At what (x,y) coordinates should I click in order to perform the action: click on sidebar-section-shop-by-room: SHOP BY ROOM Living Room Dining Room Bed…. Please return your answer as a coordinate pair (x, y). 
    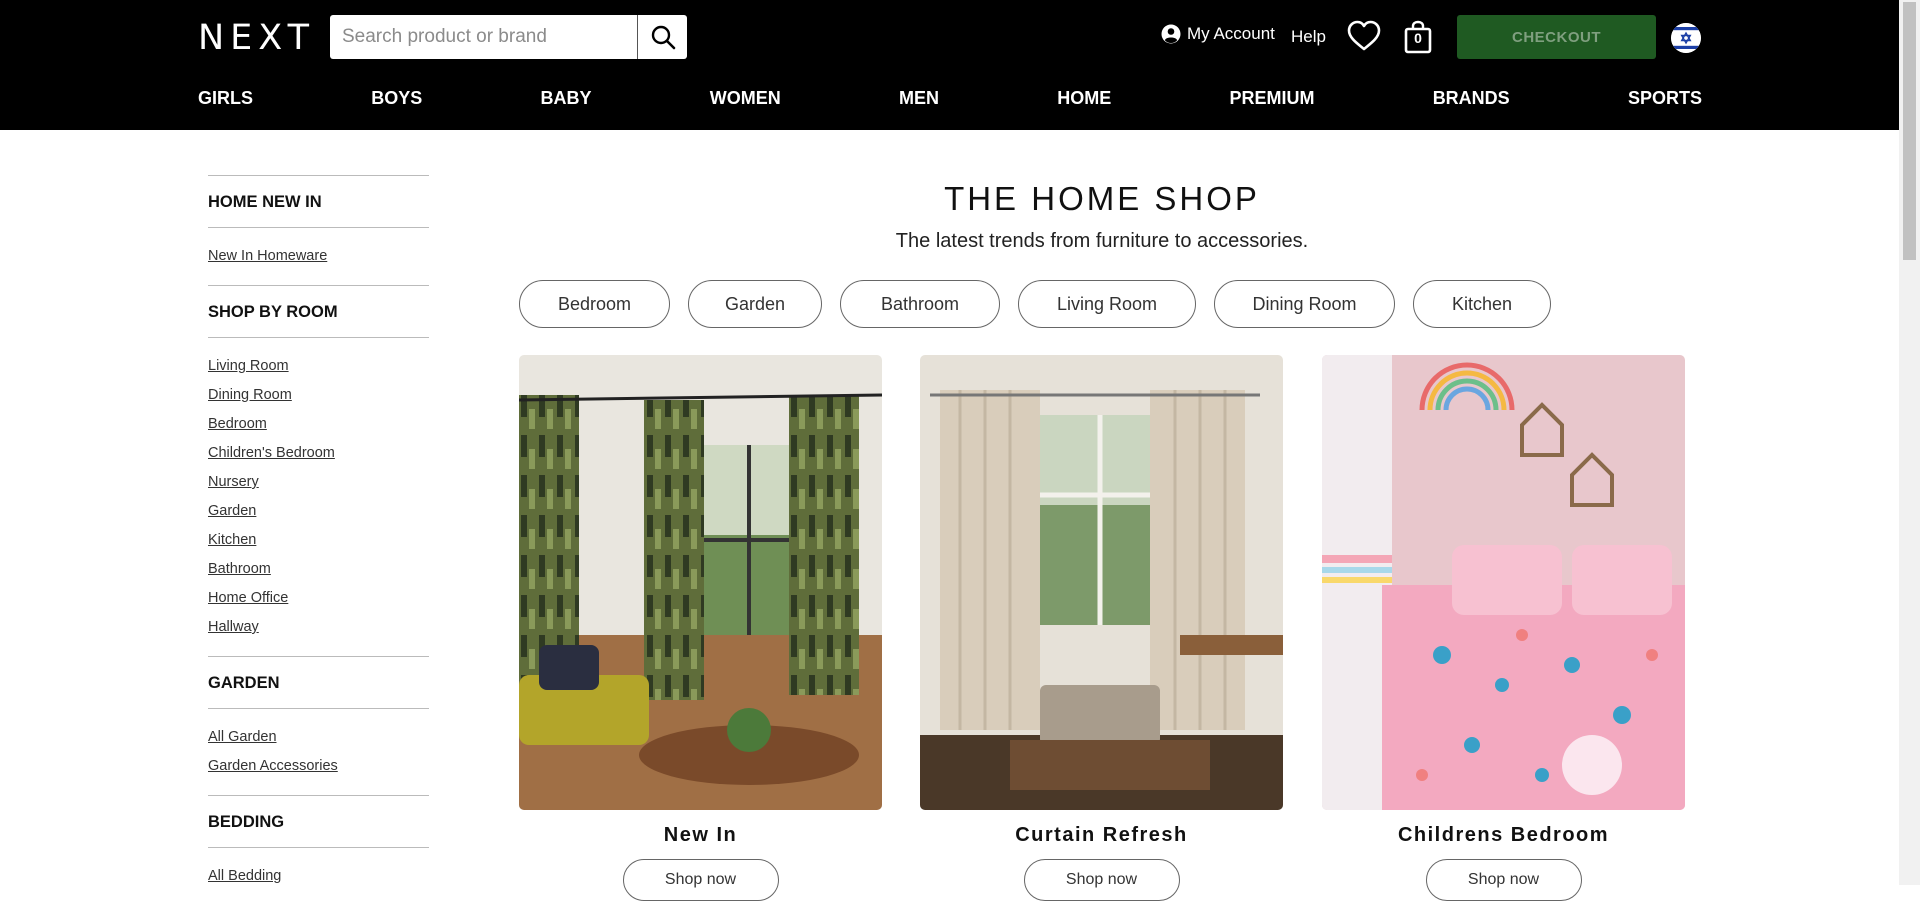
    Looking at the image, I should click on (318, 470).